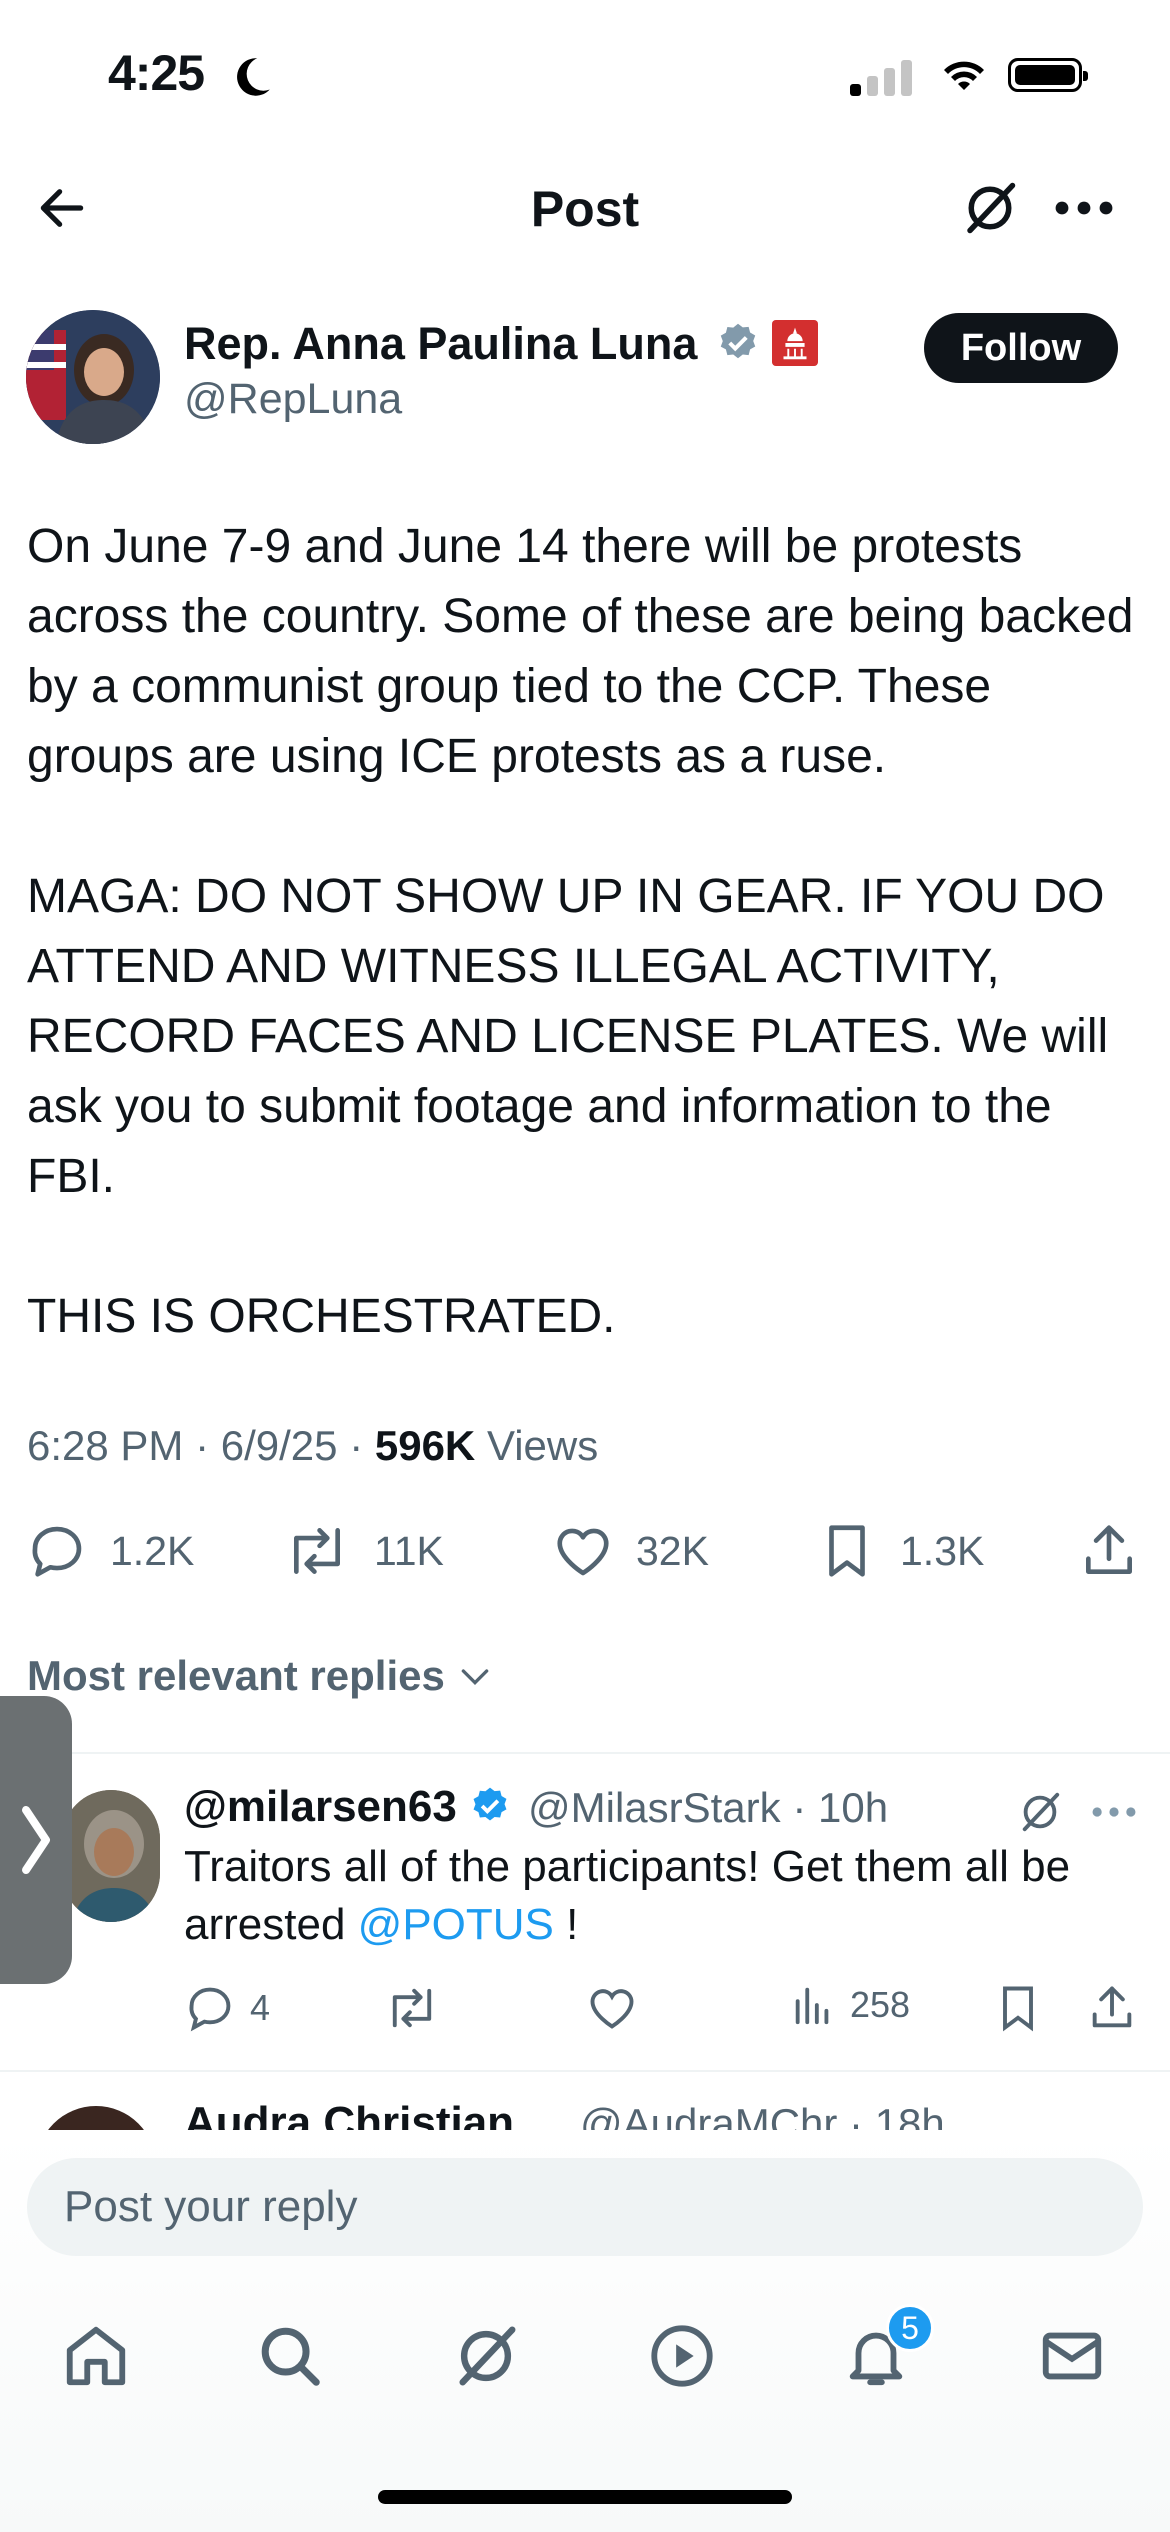  What do you see at coordinates (456, 1924) in the screenshot?
I see `mention-link: @POTUS` at bounding box center [456, 1924].